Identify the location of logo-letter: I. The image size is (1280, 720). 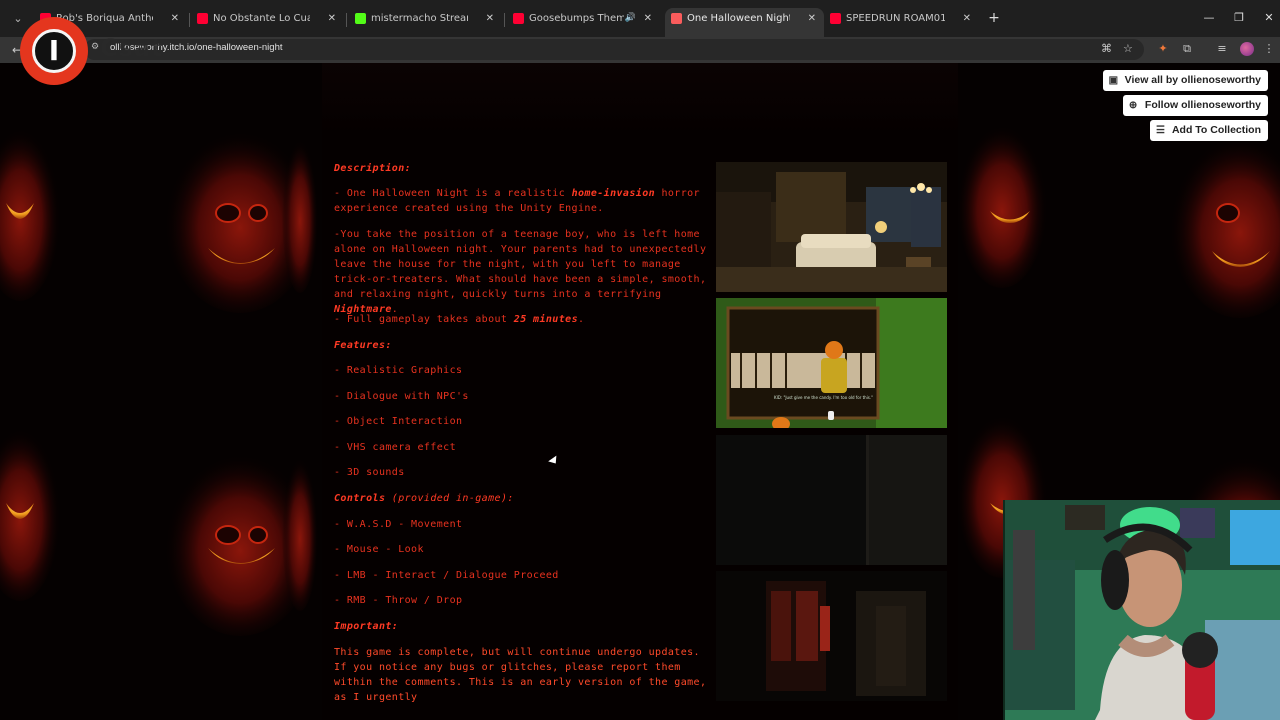
(54, 50).